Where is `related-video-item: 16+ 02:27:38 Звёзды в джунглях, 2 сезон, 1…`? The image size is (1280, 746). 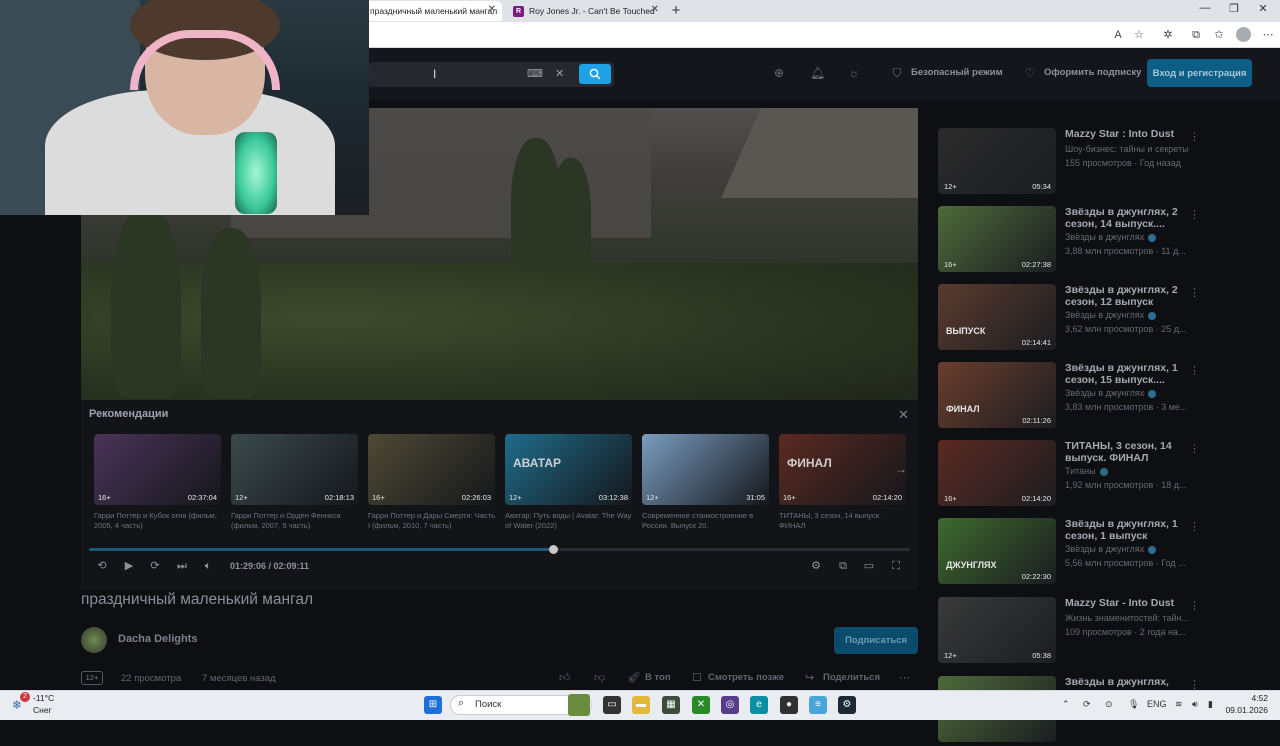 related-video-item: 16+ 02:27:38 Звёзды в джунглях, 2 сезон, 1… is located at coordinates (1103, 241).